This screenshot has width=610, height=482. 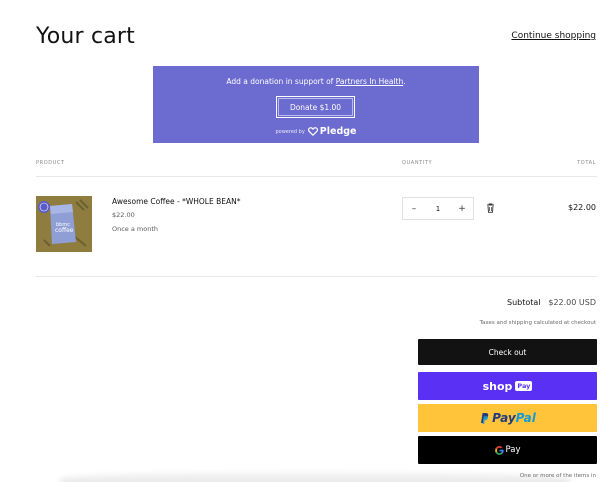 What do you see at coordinates (485, 418) in the screenshot?
I see `paypal-icon` at bounding box center [485, 418].